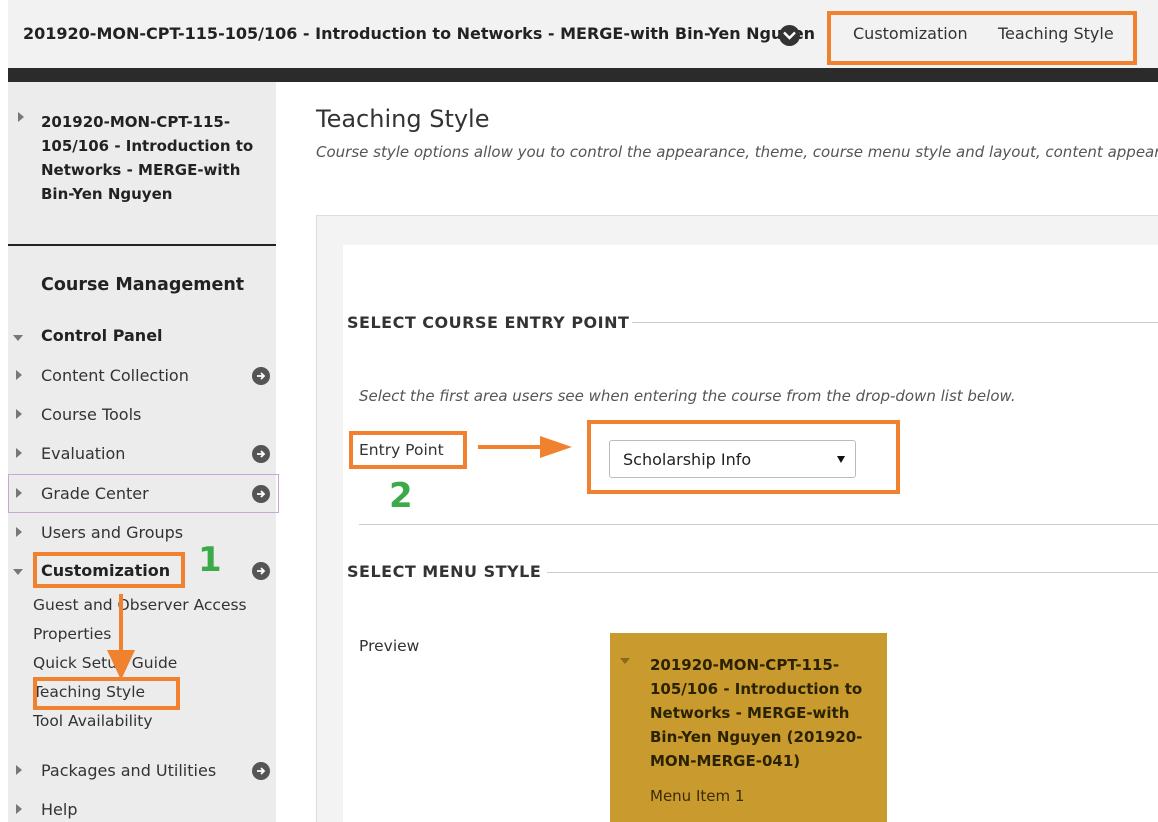  Describe the element at coordinates (83, 453) in the screenshot. I see `sidebar-item-evaluation: Evaluation` at that location.